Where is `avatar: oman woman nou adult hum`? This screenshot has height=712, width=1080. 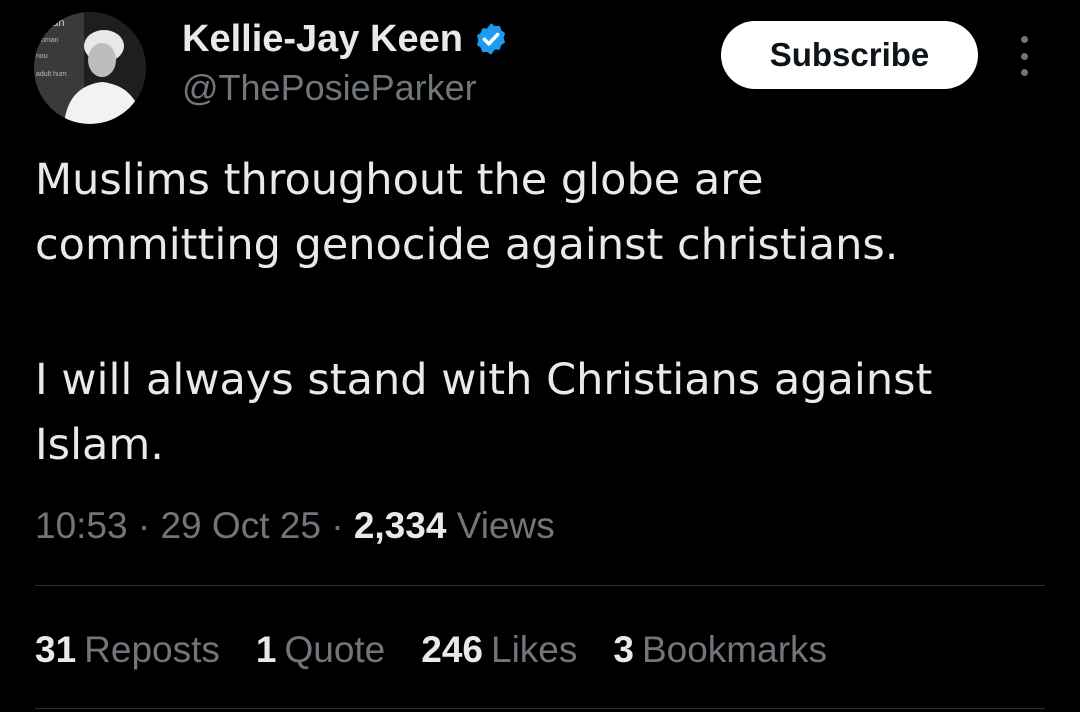 avatar: oman woman nou adult hum is located at coordinates (90, 68).